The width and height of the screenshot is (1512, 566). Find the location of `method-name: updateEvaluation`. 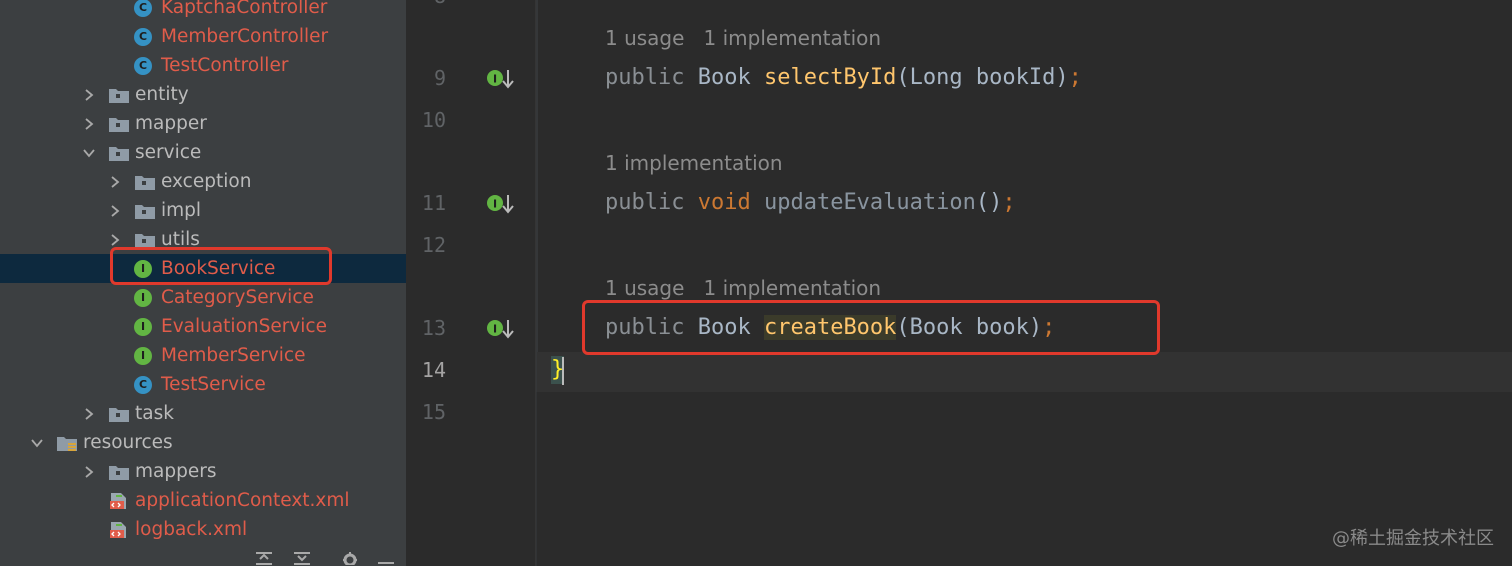

method-name: updateEvaluation is located at coordinates (869, 202).